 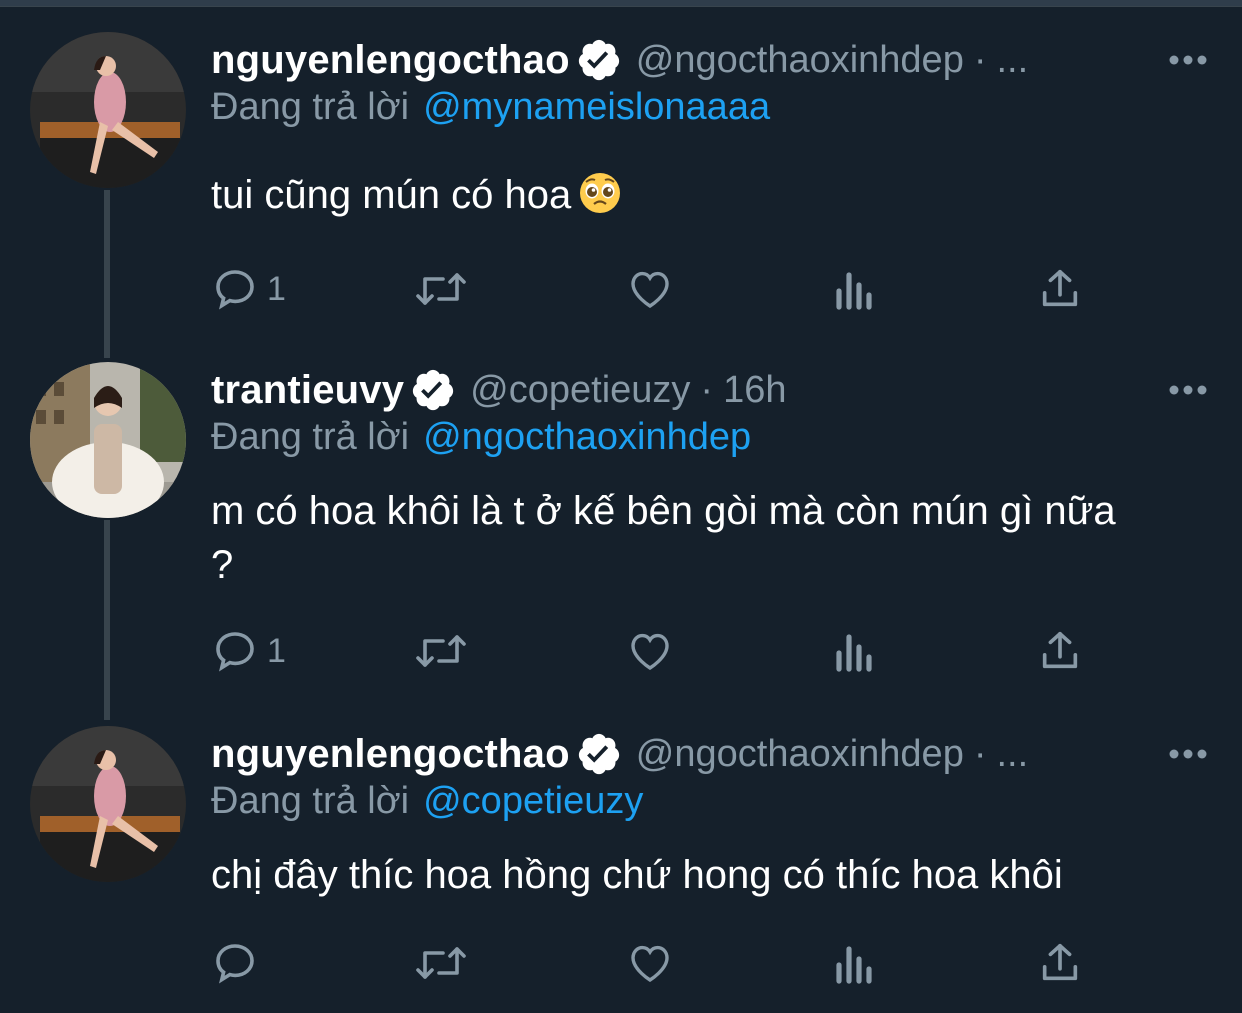 I want to click on tweet-time: 16h, so click(x=754, y=390).